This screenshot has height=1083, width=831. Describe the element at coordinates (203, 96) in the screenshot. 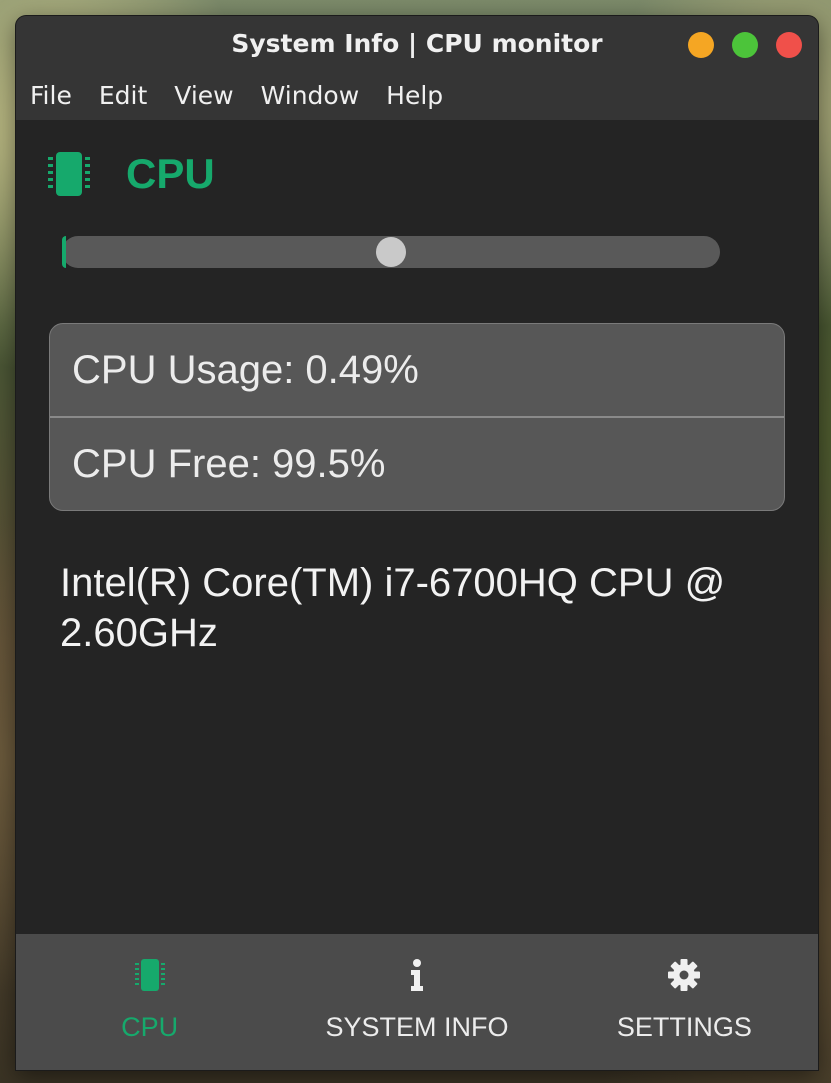

I see `menu-view: View` at that location.